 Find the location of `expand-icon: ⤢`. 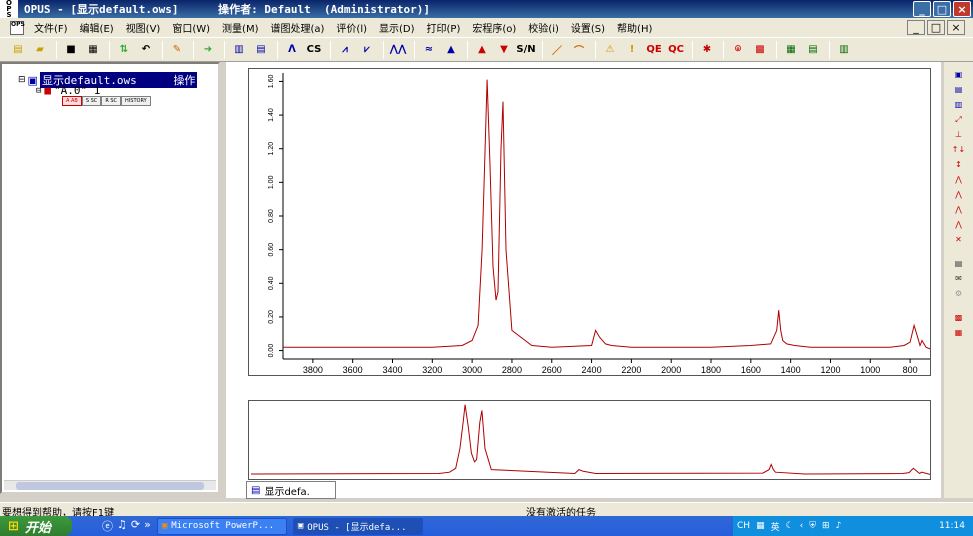

expand-icon: ⤢ is located at coordinates (959, 121).